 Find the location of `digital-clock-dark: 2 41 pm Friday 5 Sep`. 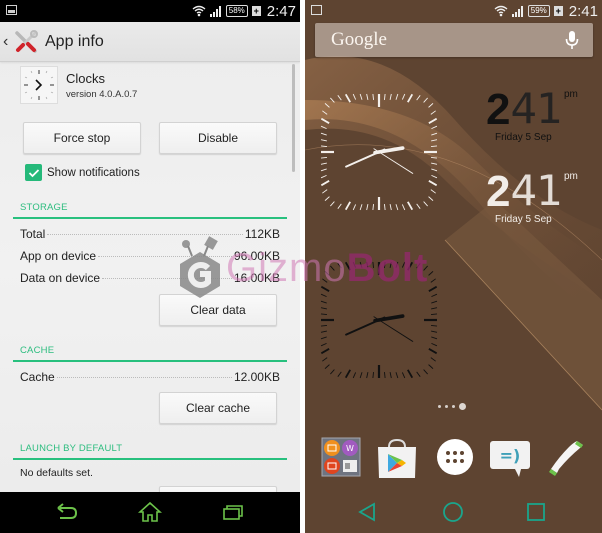

digital-clock-dark: 2 41 pm Friday 5 Sep is located at coordinates (532, 114).